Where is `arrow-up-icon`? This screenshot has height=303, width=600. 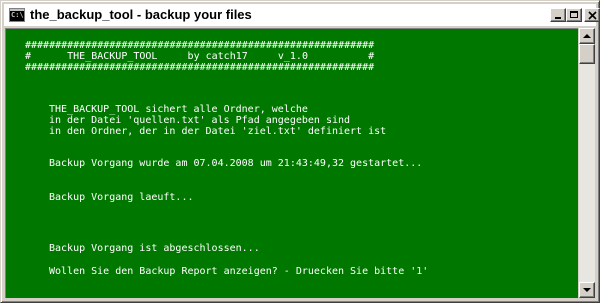 arrow-up-icon is located at coordinates (587, 36).